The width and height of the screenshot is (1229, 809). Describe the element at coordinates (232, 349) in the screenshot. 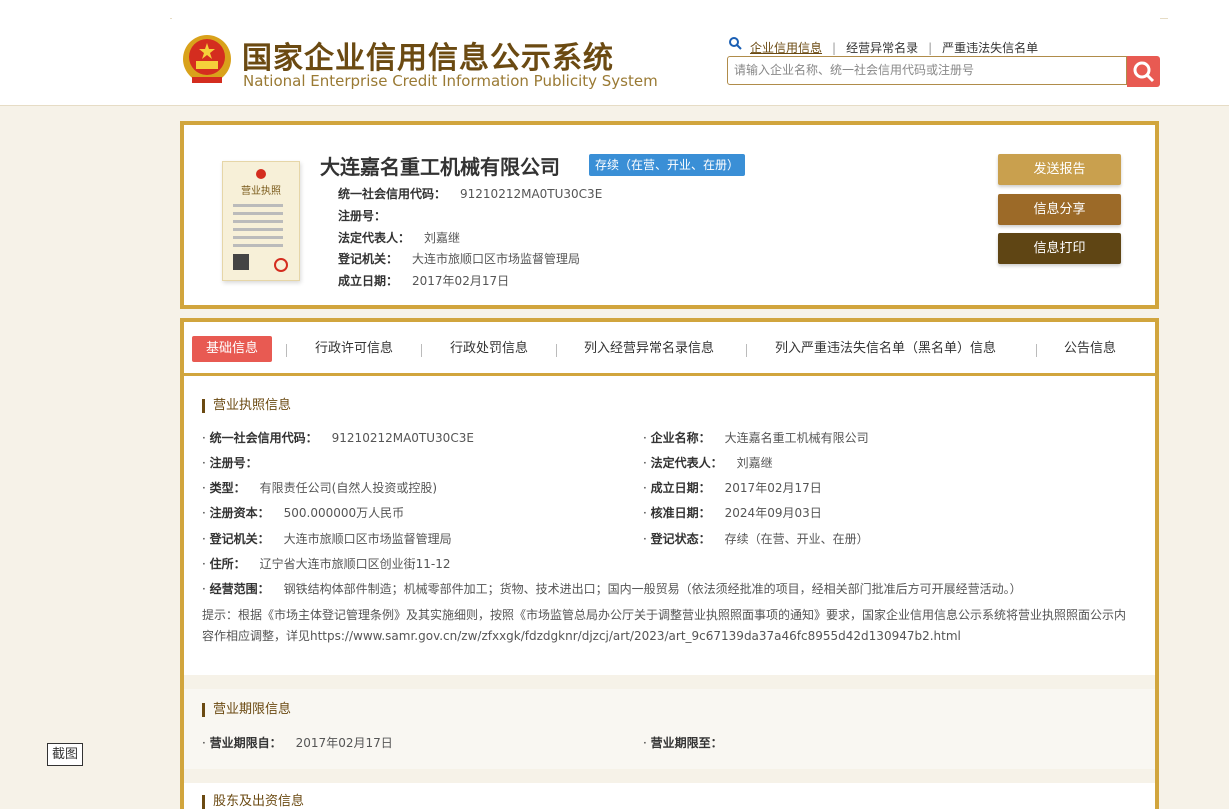

I see `tab-basic-info: 基础信息` at that location.